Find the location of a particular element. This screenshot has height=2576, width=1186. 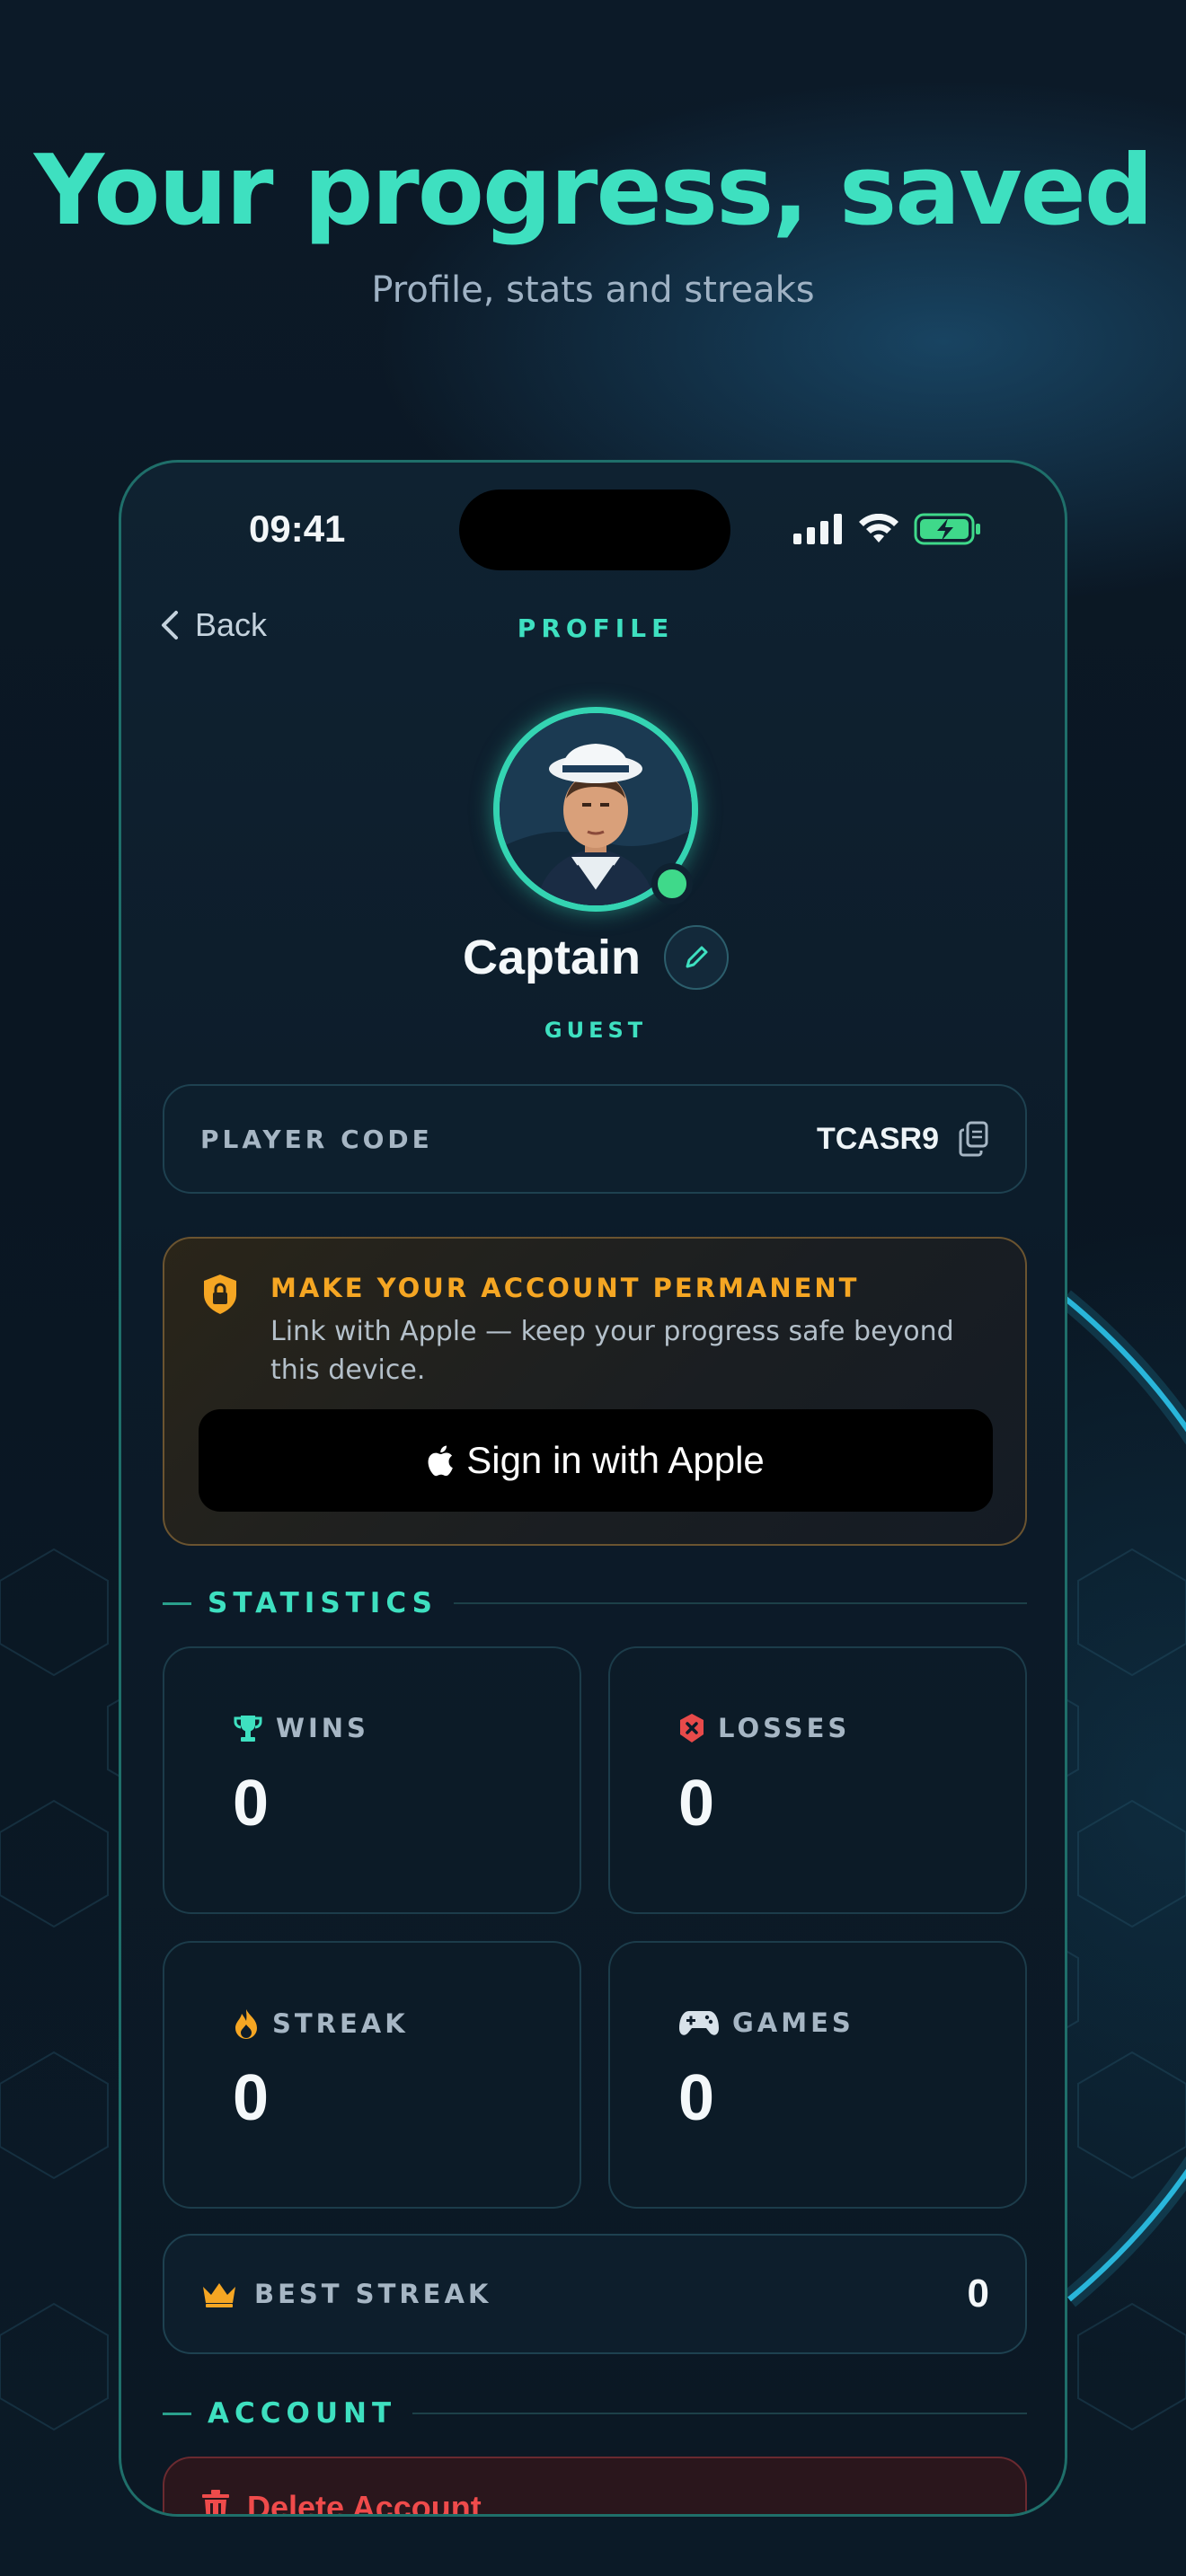

stat-head: STREAK is located at coordinates (321, 2023).